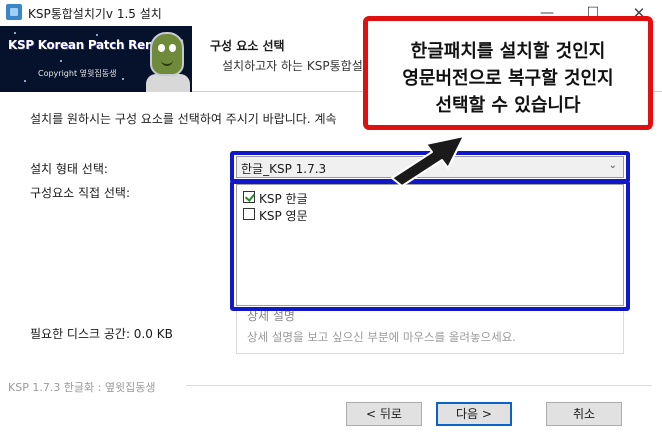  I want to click on instruction-text: 설치를 원하시는 구성 요소를 선택하여 주시기 바랍니다. 계속, so click(183, 119).